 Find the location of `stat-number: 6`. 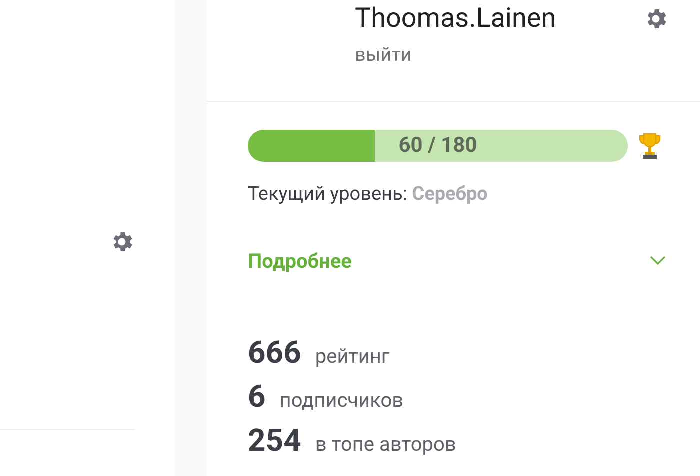

stat-number: 6 is located at coordinates (257, 397).